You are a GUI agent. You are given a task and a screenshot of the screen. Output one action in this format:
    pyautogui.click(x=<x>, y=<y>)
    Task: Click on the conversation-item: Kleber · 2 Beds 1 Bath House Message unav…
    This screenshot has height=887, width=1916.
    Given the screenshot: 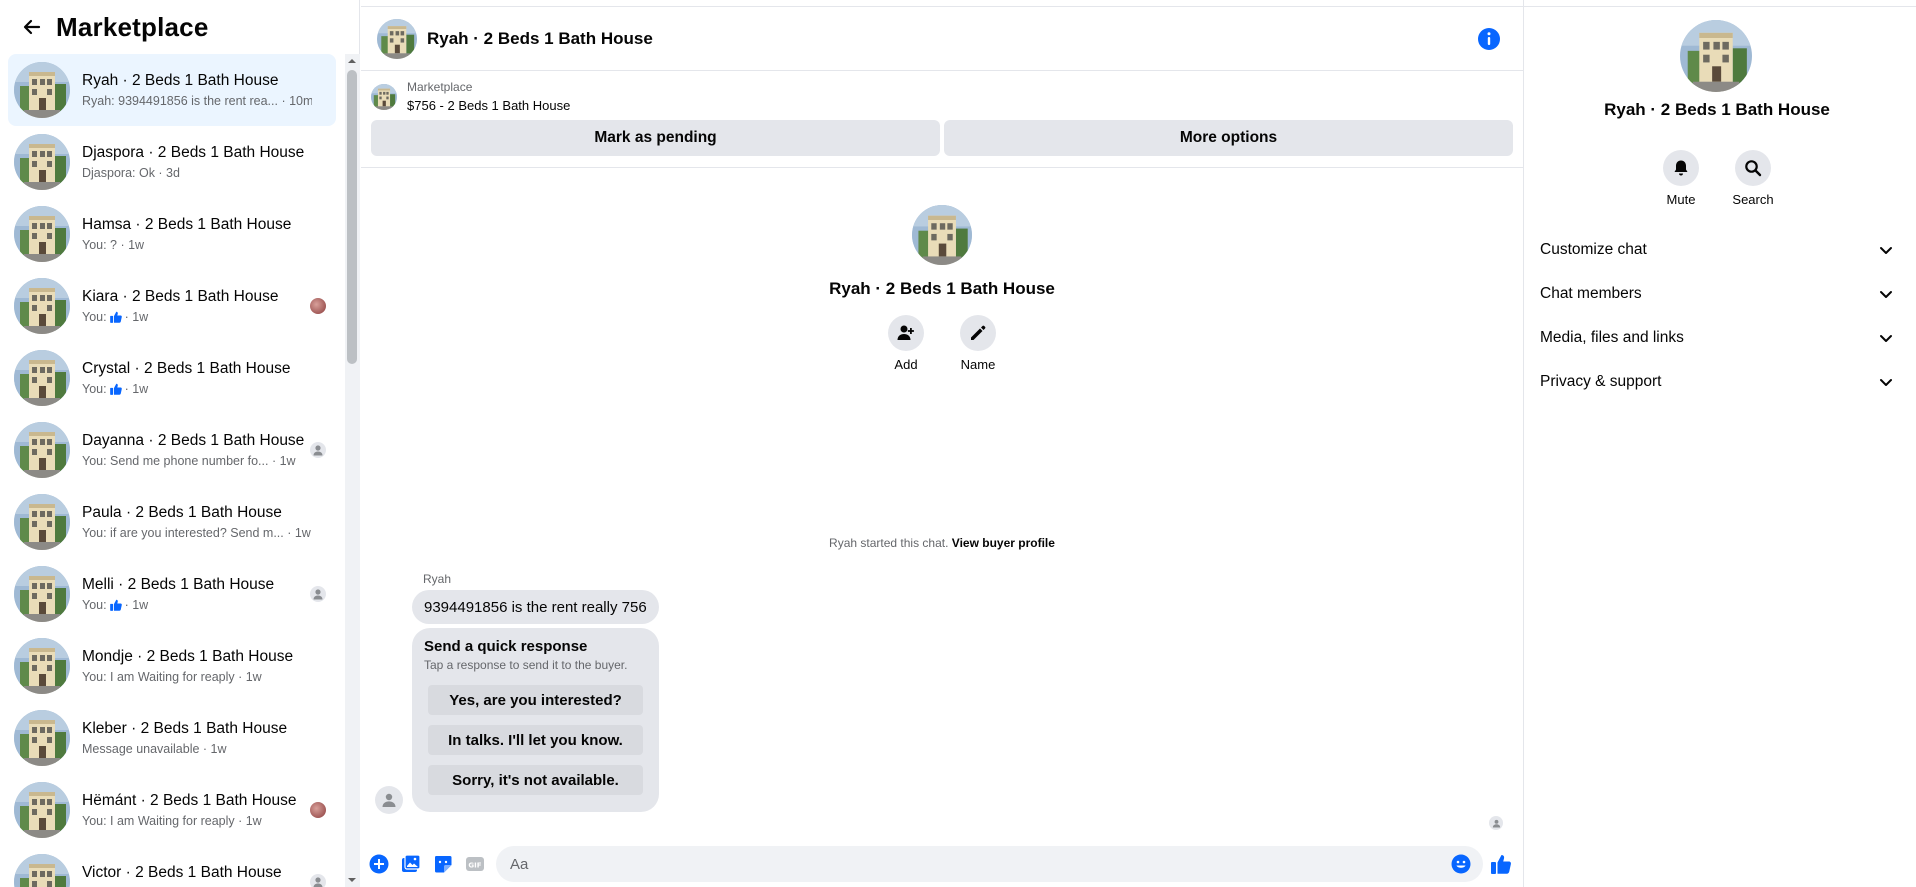 What is the action you would take?
    pyautogui.click(x=172, y=738)
    